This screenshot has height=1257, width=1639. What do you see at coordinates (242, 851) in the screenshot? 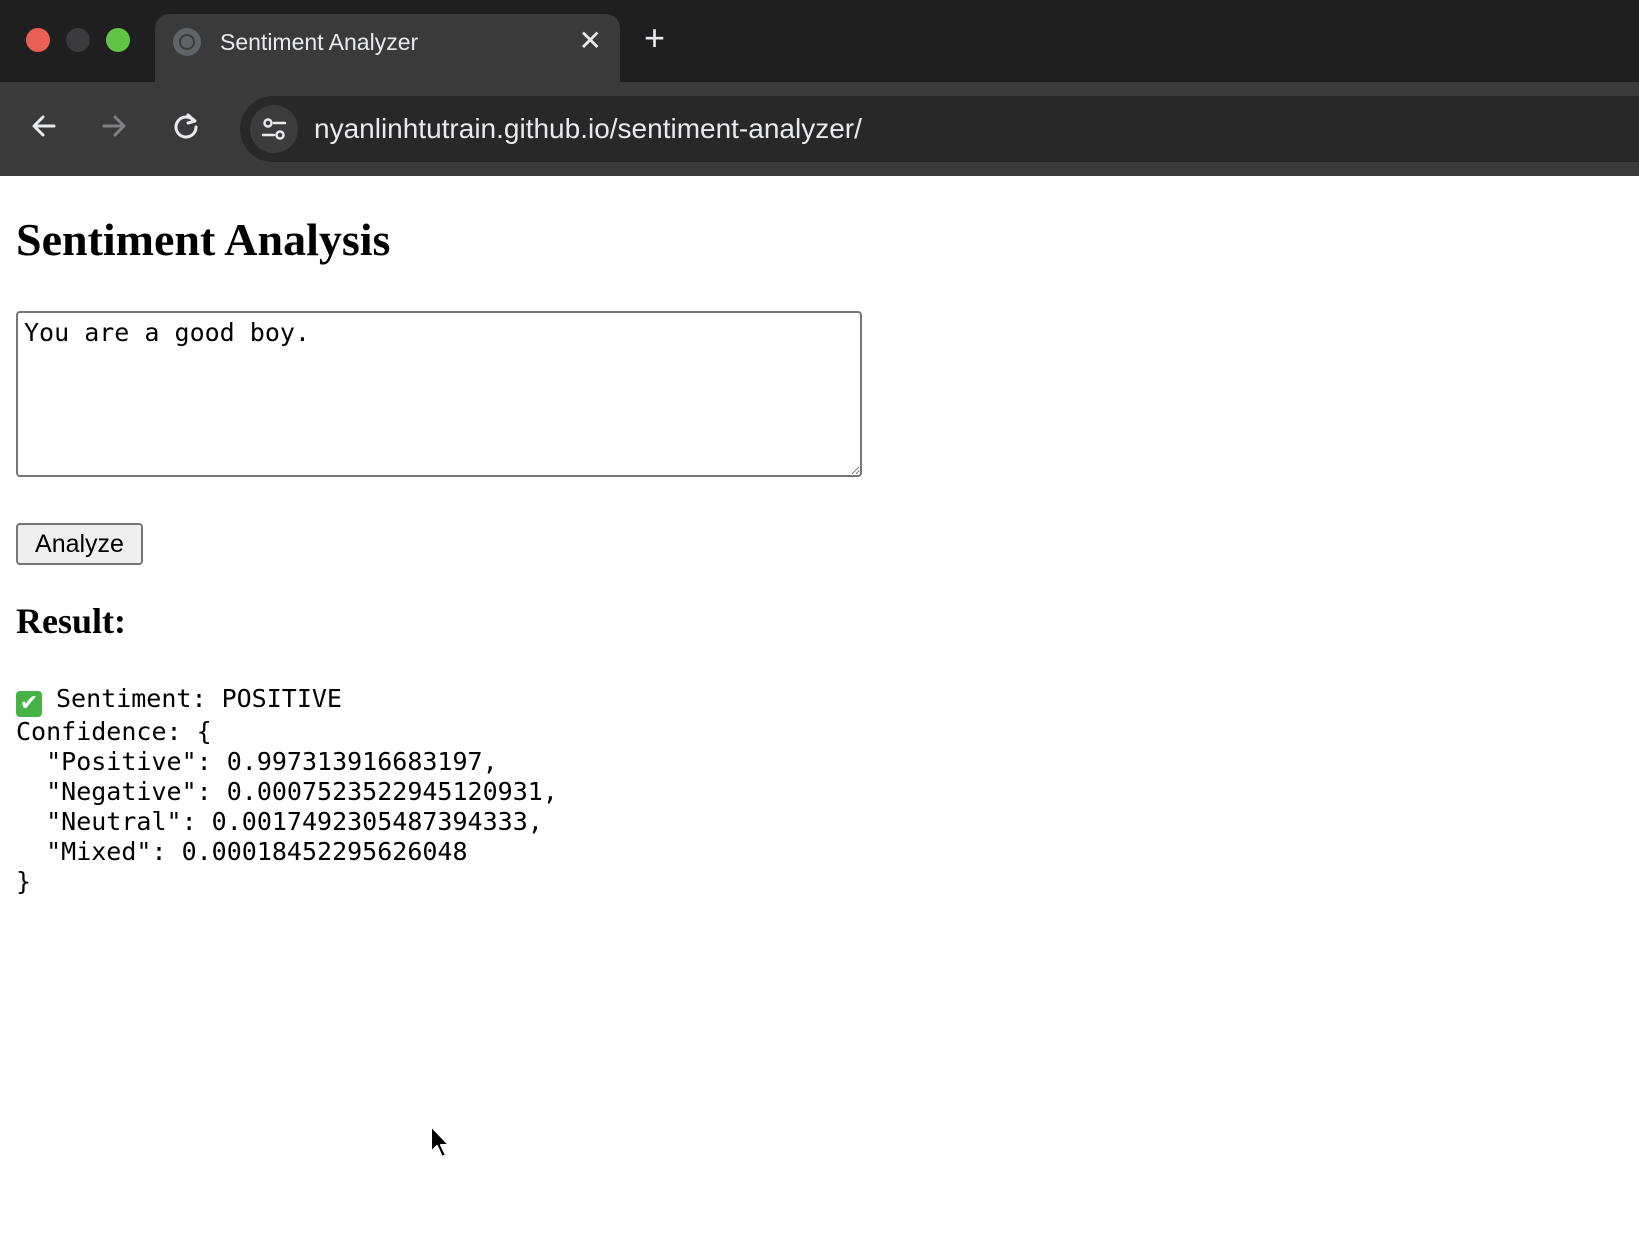
I see `confidence-mixed: "Mixed": 0.00018452295626048` at bounding box center [242, 851].